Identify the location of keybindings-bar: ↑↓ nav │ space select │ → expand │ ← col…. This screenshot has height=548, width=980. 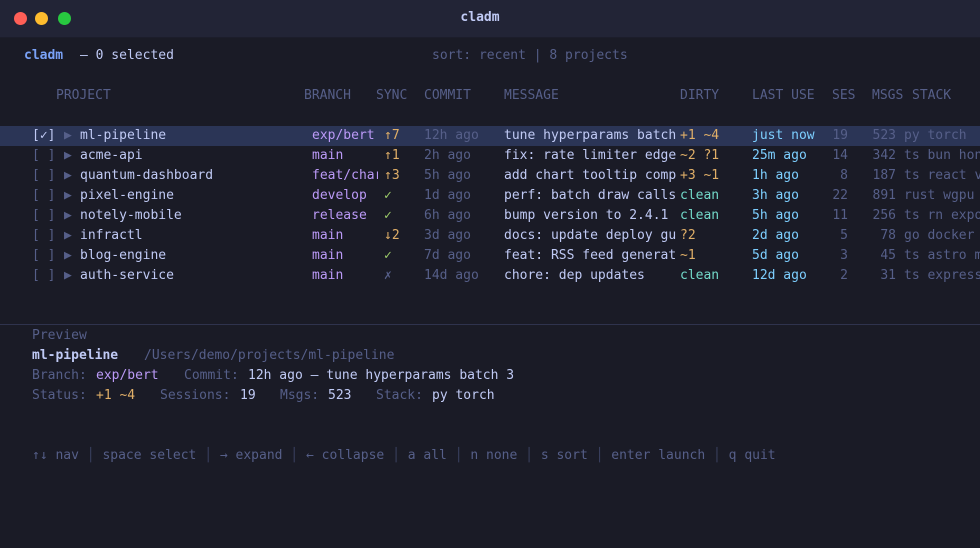
(404, 456).